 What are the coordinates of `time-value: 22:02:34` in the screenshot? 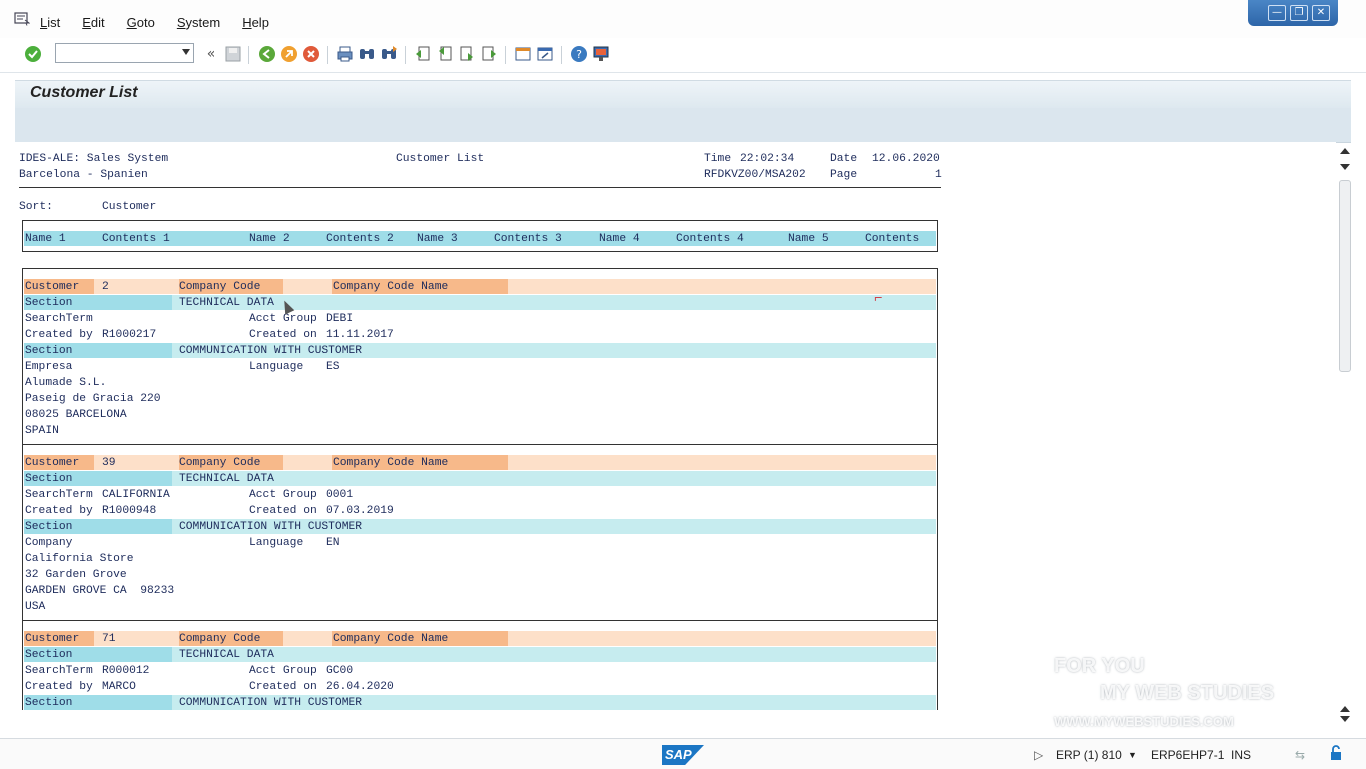 It's located at (767, 159).